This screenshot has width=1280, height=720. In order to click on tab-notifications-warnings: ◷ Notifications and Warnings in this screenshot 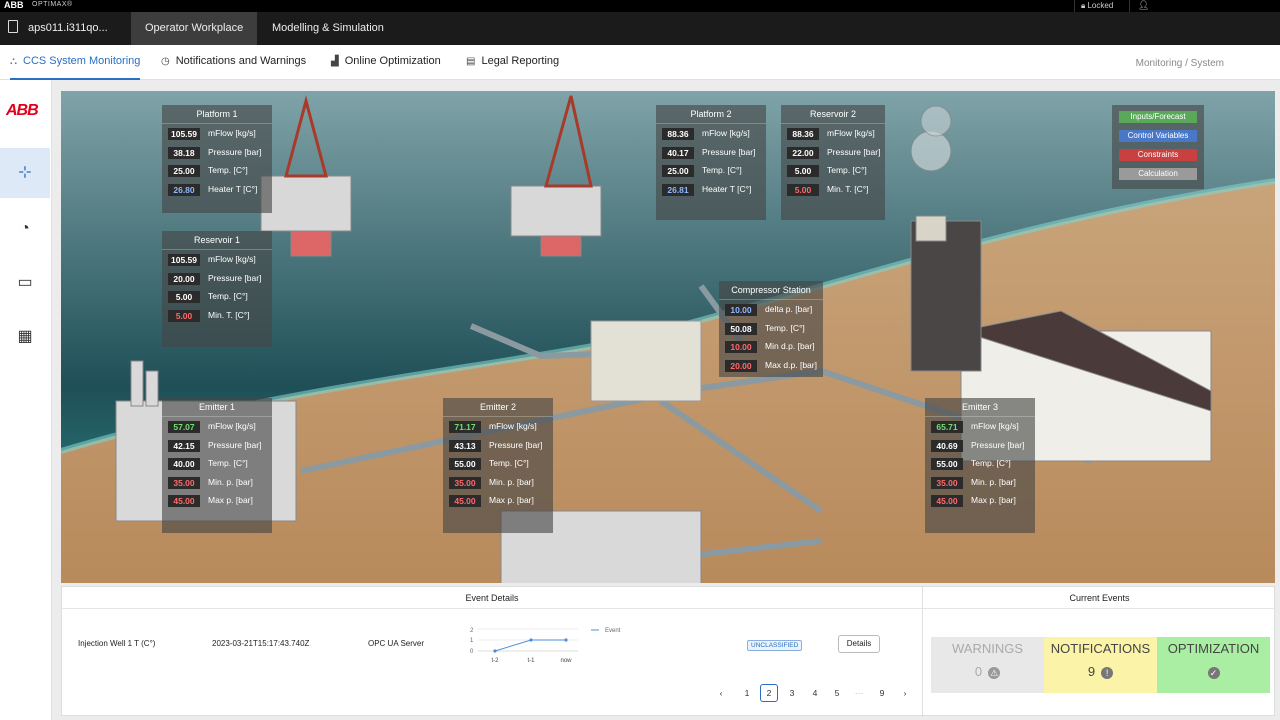, I will do `click(233, 62)`.